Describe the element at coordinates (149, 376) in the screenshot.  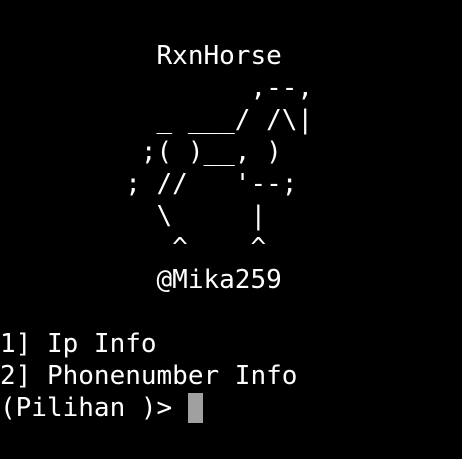
I see `menu-item-phonenumber-info: 2] Phonenumber Info` at that location.